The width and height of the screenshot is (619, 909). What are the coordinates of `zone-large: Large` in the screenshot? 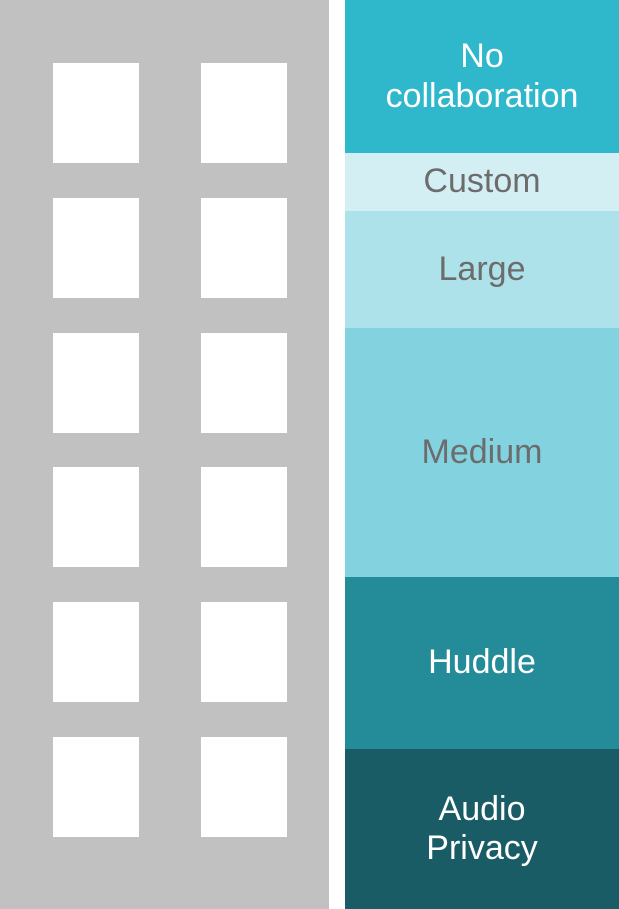 It's located at (482, 269).